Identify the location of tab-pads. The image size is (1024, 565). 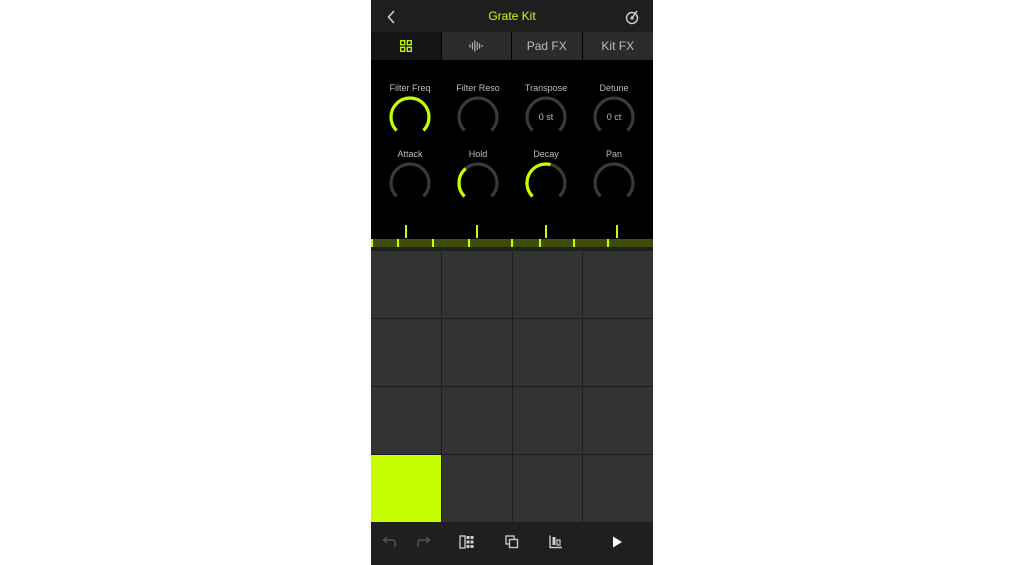
(406, 46).